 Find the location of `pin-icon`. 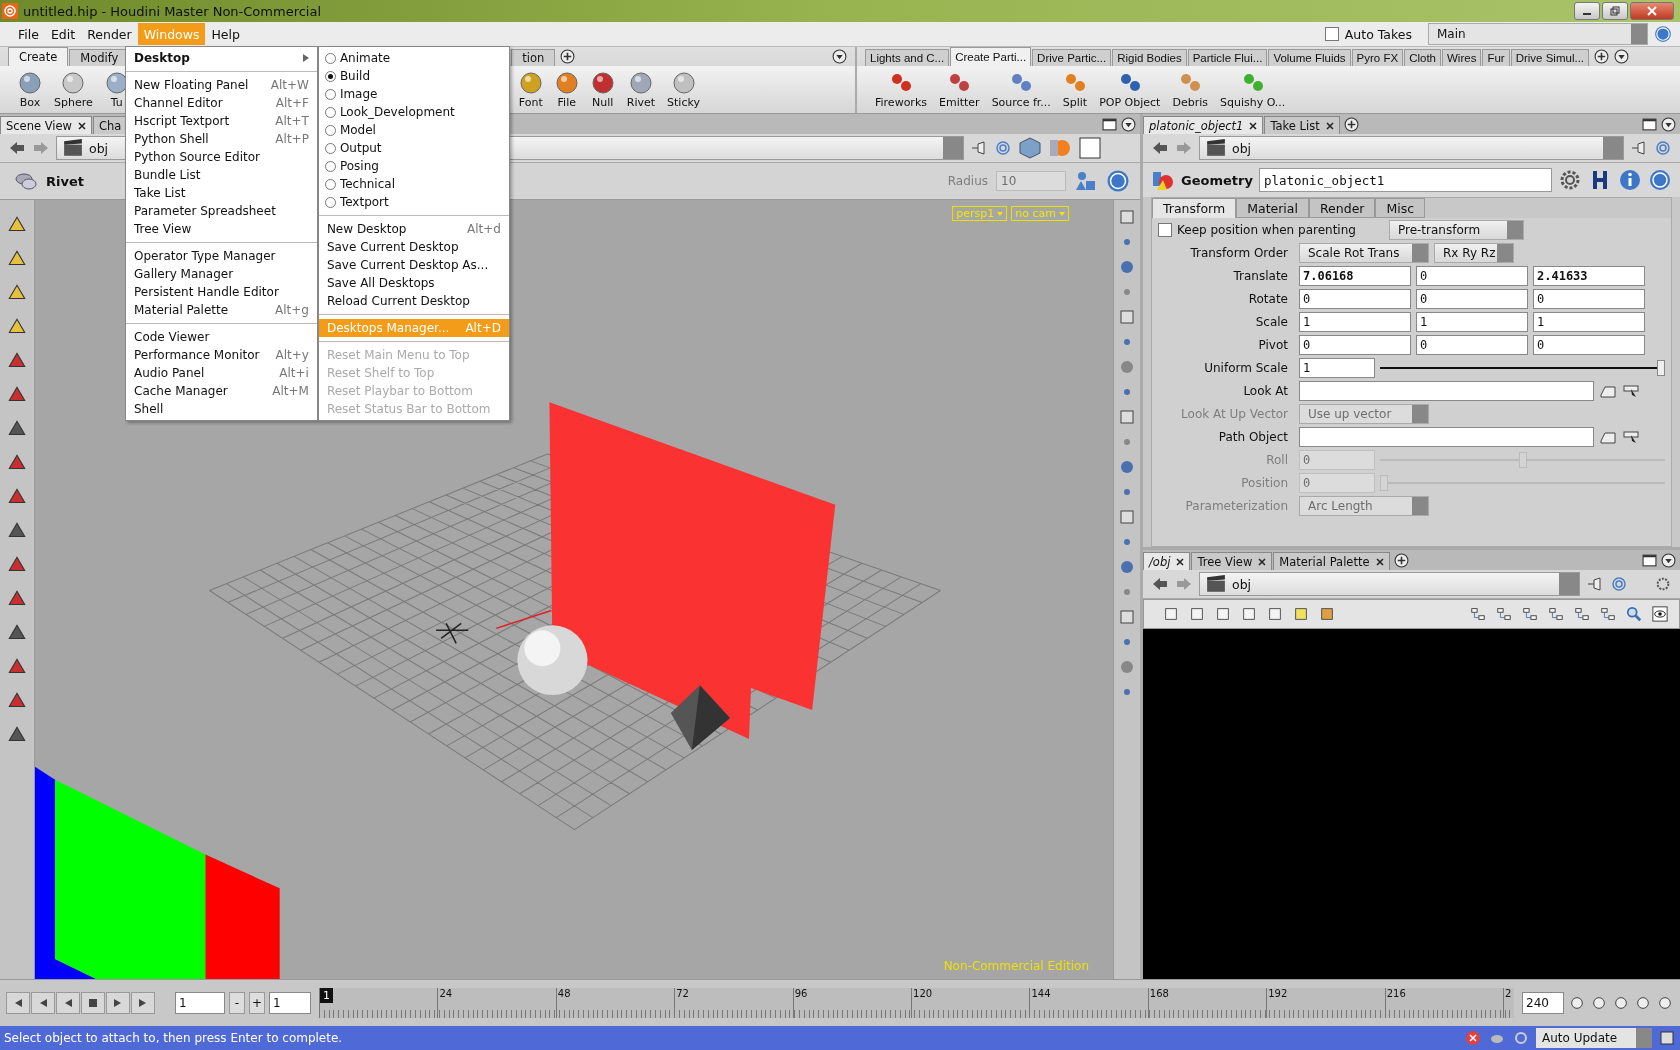

pin-icon is located at coordinates (979, 148).